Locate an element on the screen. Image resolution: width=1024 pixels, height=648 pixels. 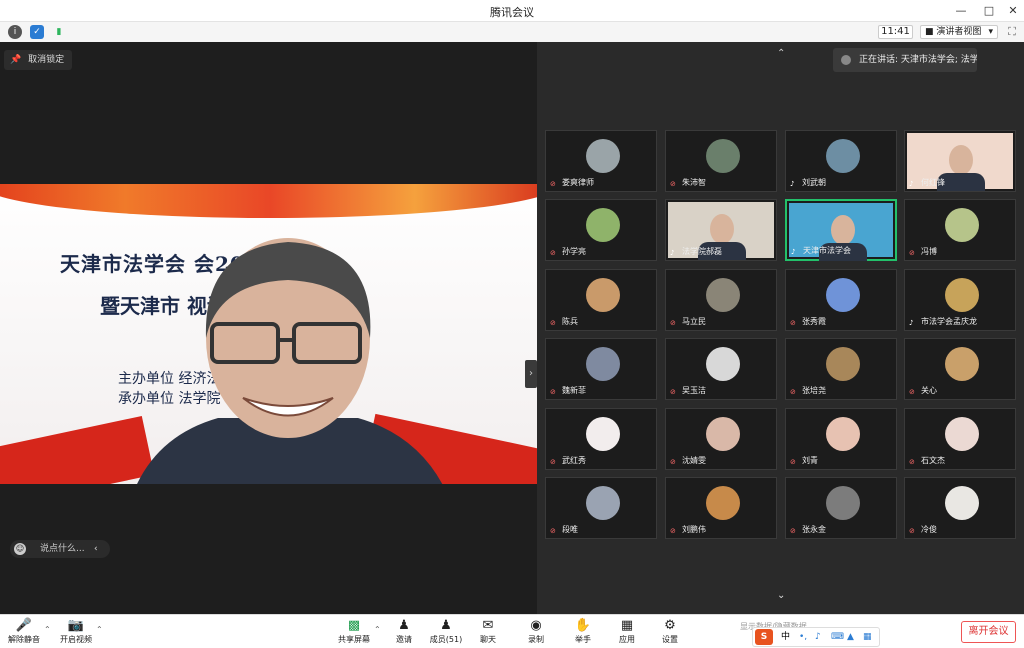
chevron-down-icon: ▾ is located at coordinates (990, 32).